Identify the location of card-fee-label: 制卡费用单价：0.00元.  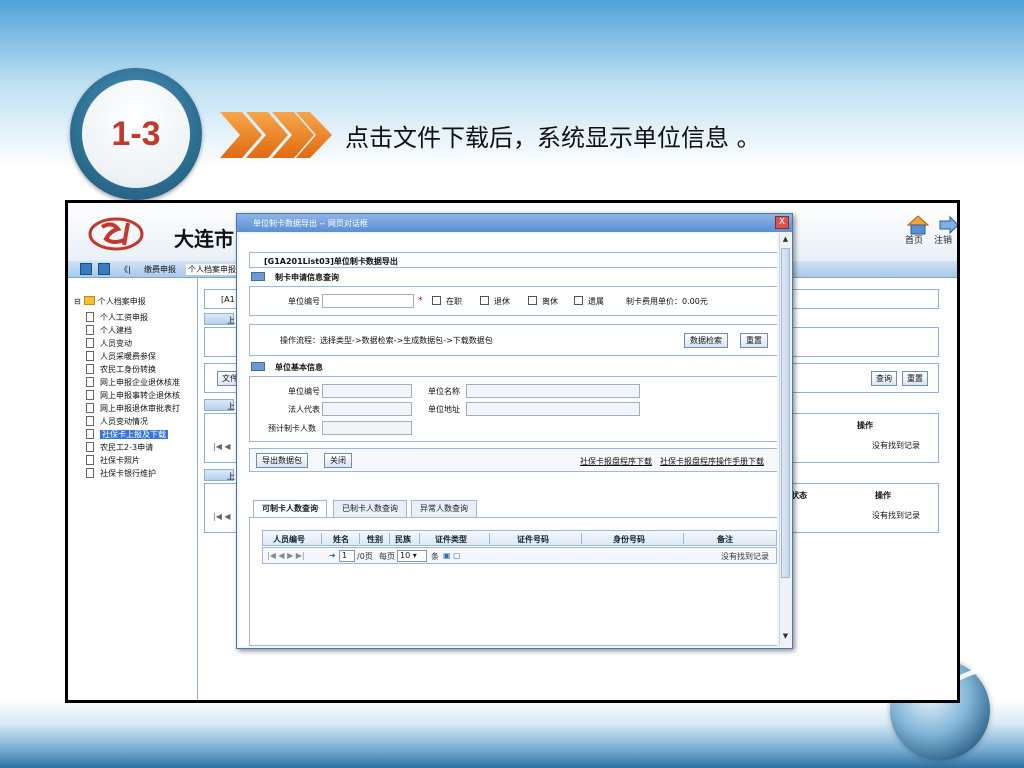
(667, 301).